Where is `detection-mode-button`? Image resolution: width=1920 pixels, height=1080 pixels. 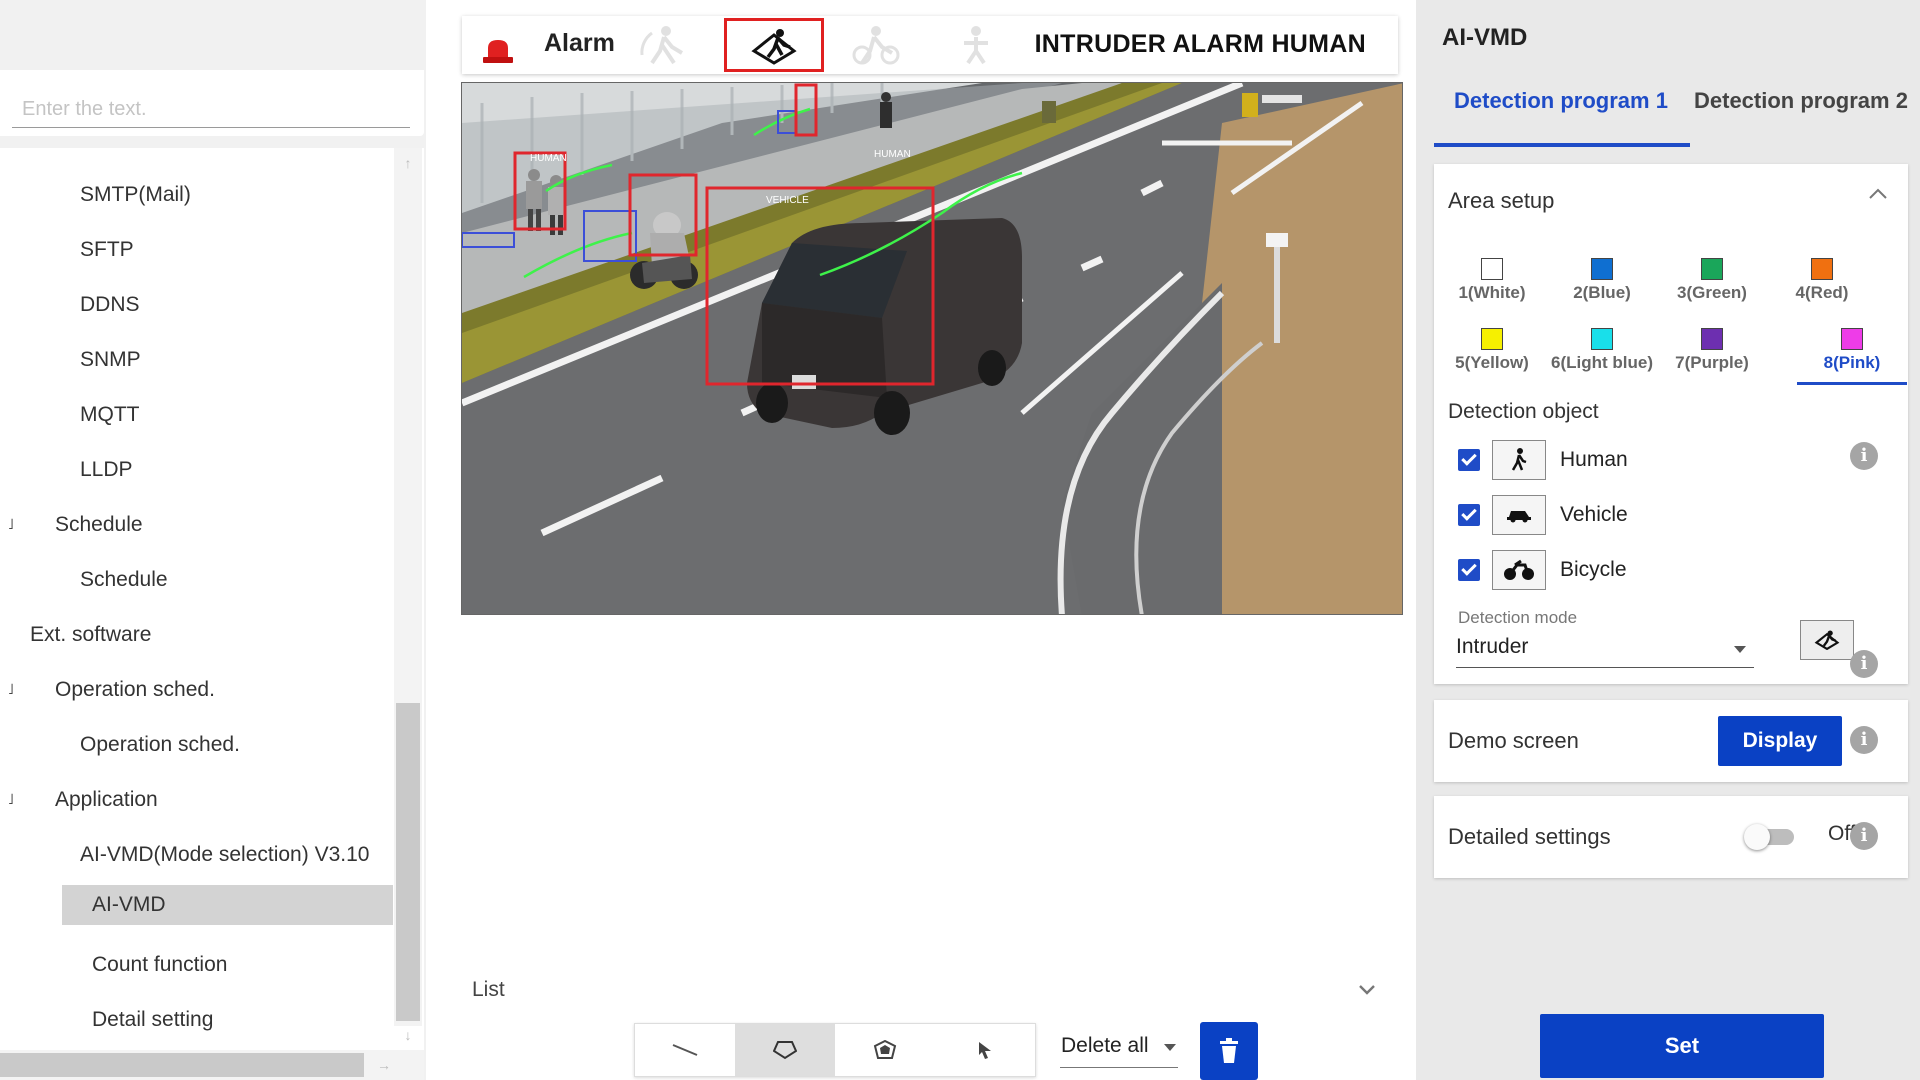 detection-mode-button is located at coordinates (1827, 640).